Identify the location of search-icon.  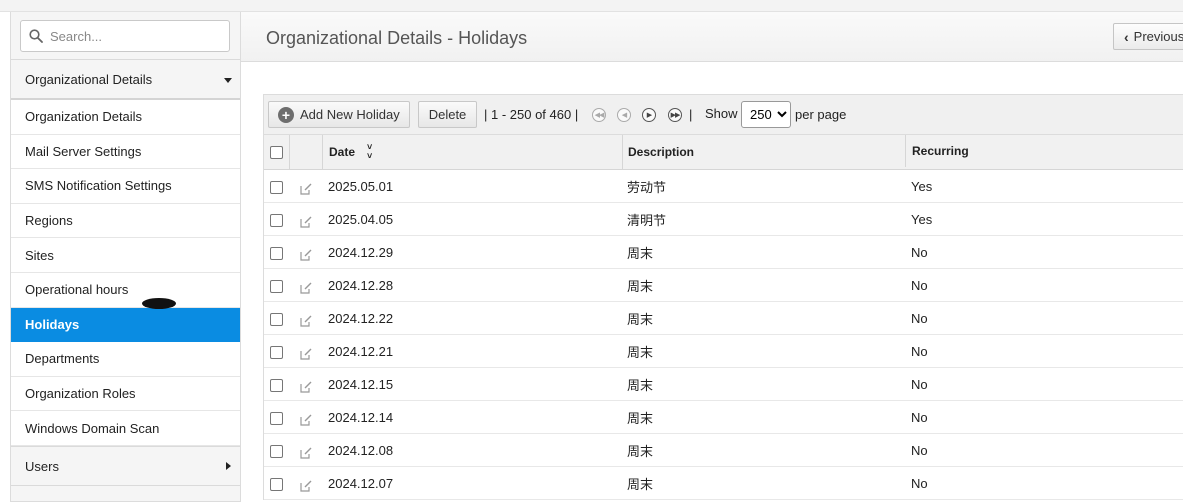
(36, 36).